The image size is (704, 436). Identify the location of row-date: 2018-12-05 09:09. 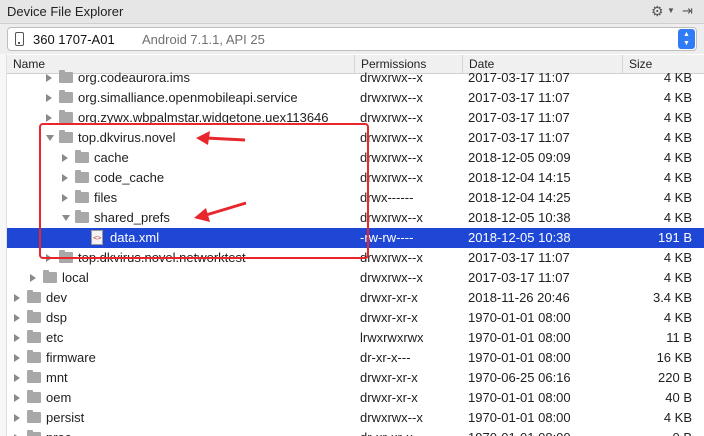
(519, 157).